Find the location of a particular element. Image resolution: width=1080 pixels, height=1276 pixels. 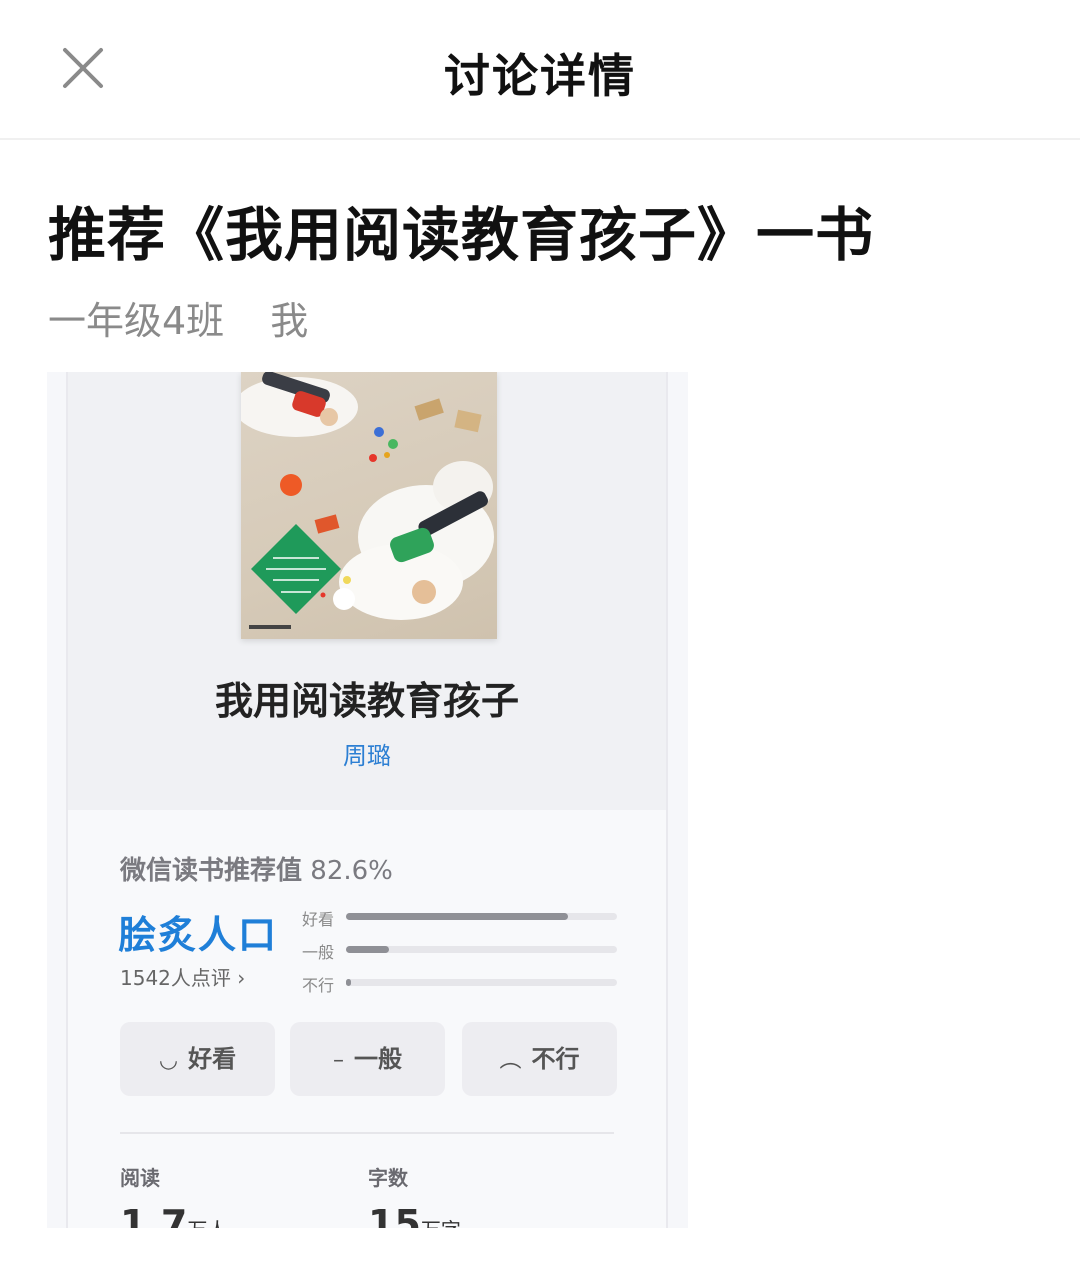

post-meta: 一年级4班 我 is located at coordinates (195, 317).